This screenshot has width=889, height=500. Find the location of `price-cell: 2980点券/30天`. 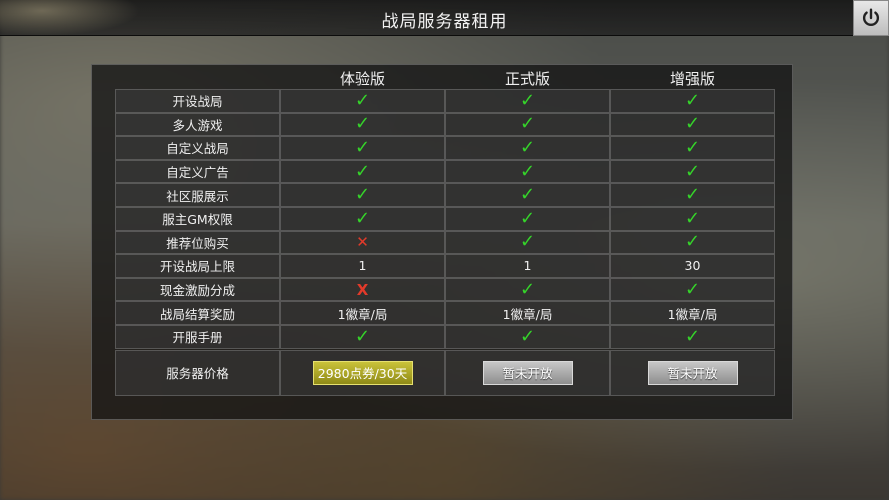

price-cell: 2980点券/30天 is located at coordinates (362, 372).